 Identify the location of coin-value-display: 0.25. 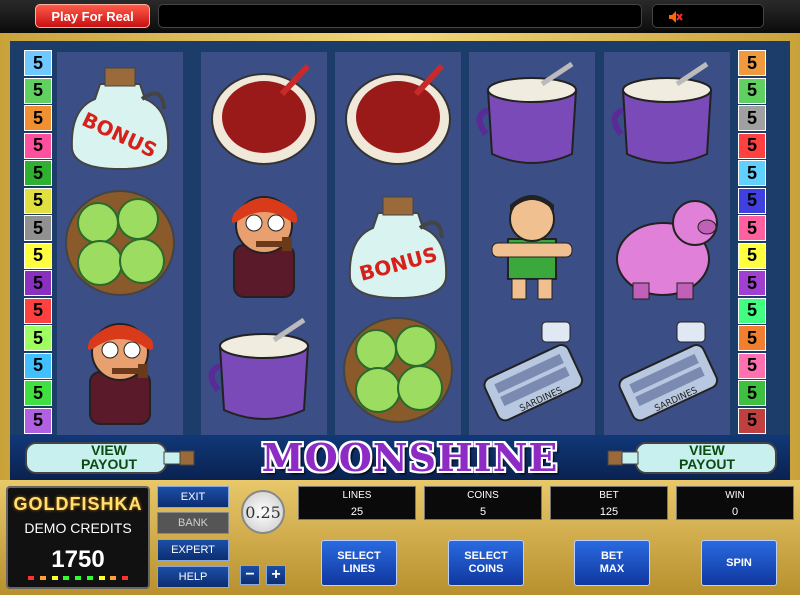
(263, 512).